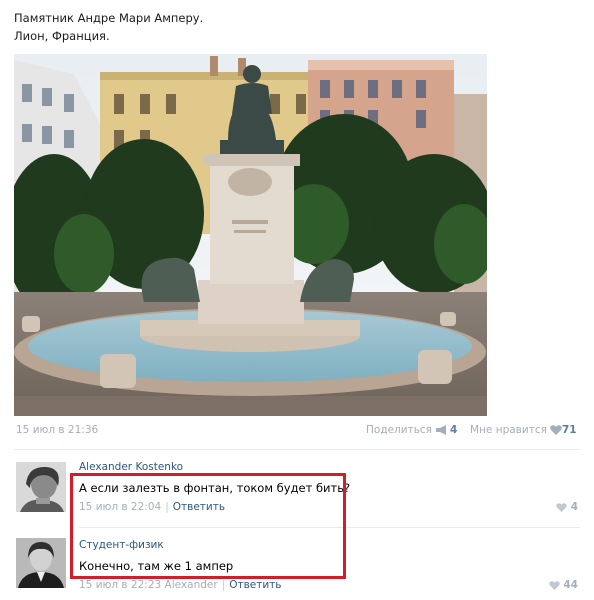  I want to click on share-label: Поделиться, so click(399, 430).